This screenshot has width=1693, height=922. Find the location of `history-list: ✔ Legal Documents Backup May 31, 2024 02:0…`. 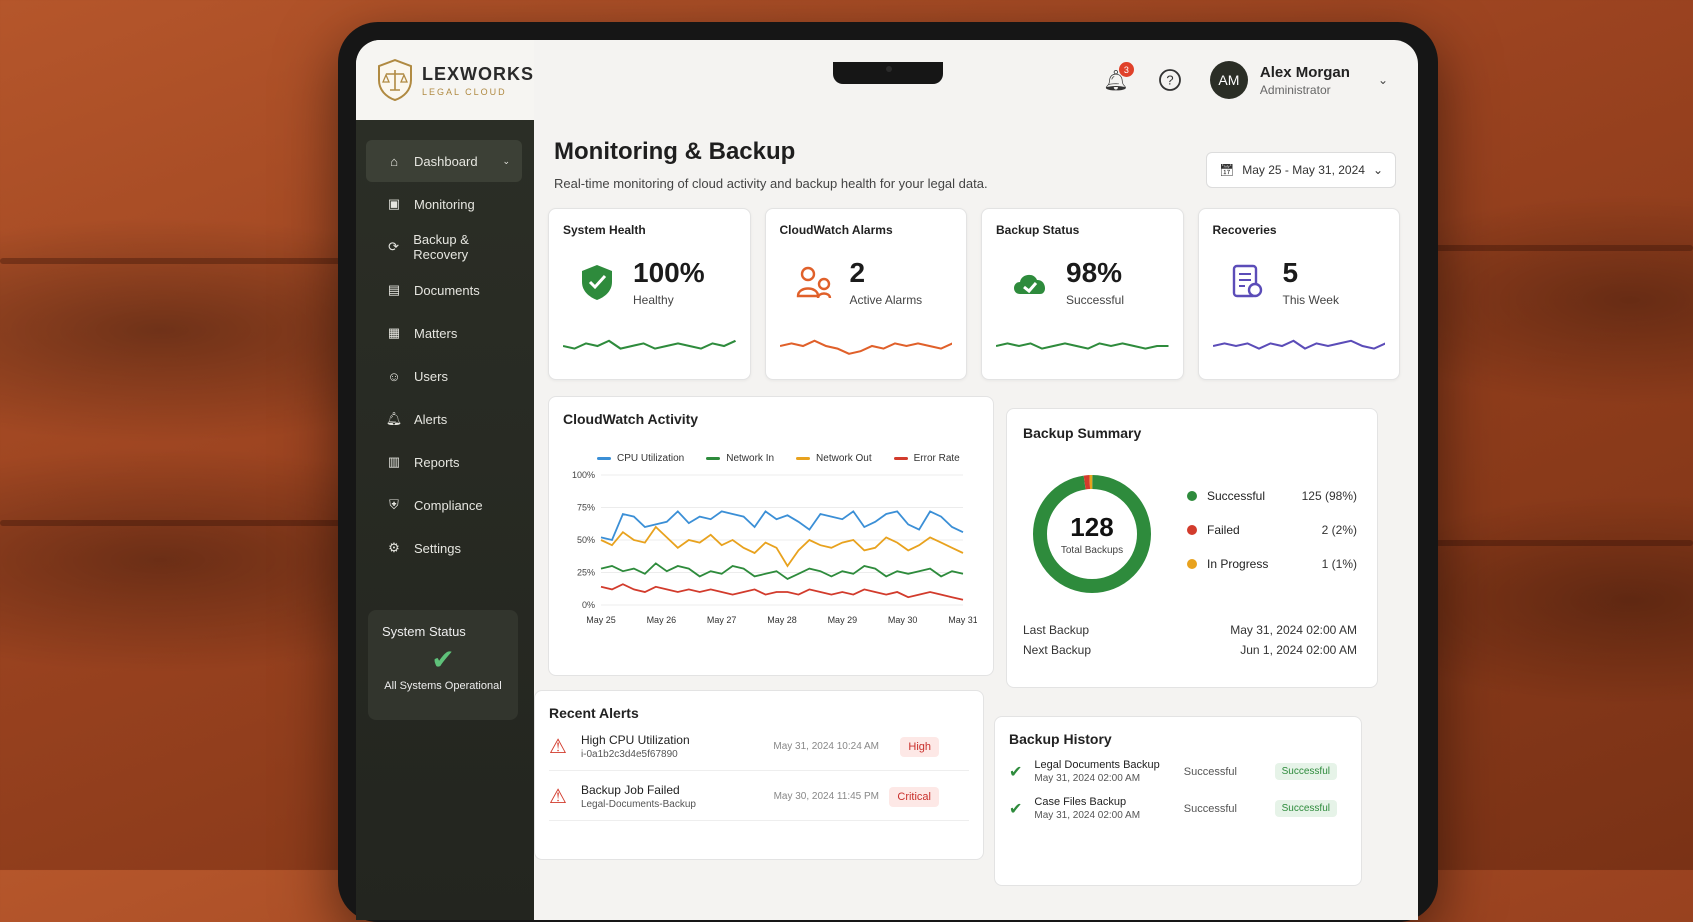

history-list: ✔ Legal Documents Backup May 31, 2024 02:0… is located at coordinates (1178, 790).